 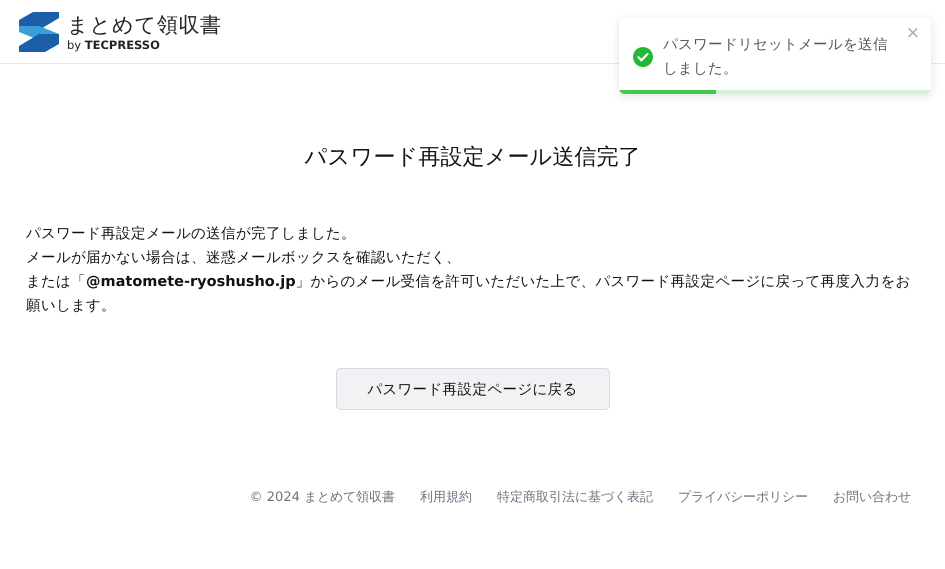 What do you see at coordinates (244, 258) in the screenshot?
I see `message-text: メールが届かない場合は、迷惑メールボックスを確認いただく、` at bounding box center [244, 258].